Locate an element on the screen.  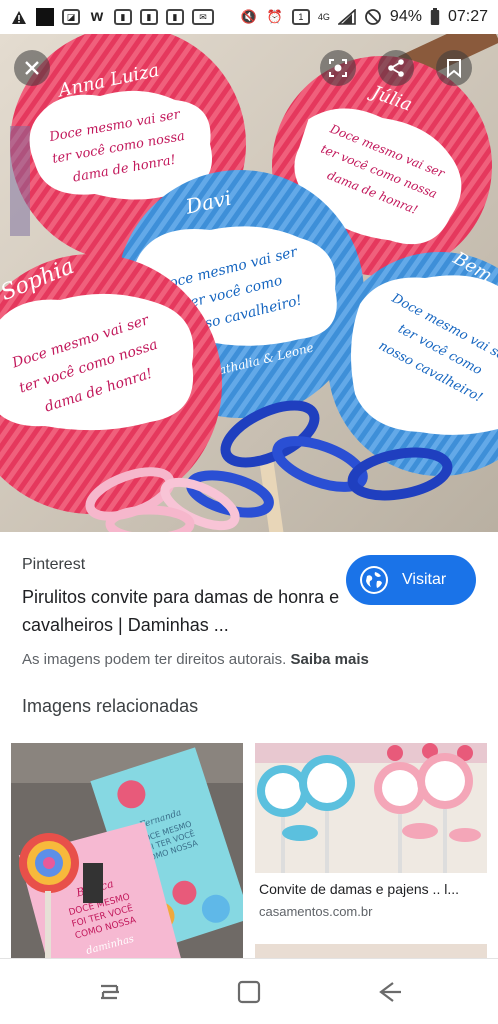
close-icon is located at coordinates (32, 68).